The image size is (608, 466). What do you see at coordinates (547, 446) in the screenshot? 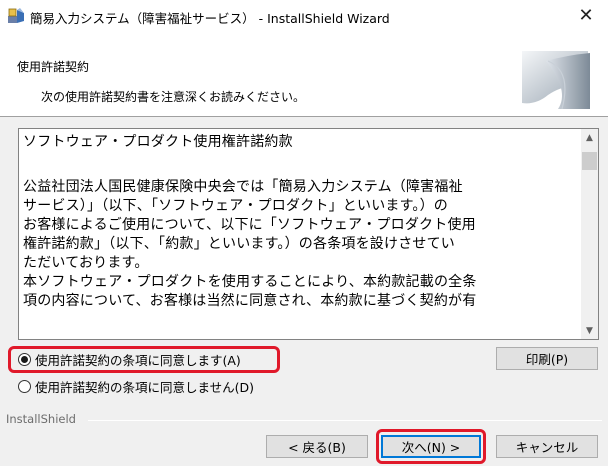
I see `cancel-button: キャンセル` at bounding box center [547, 446].